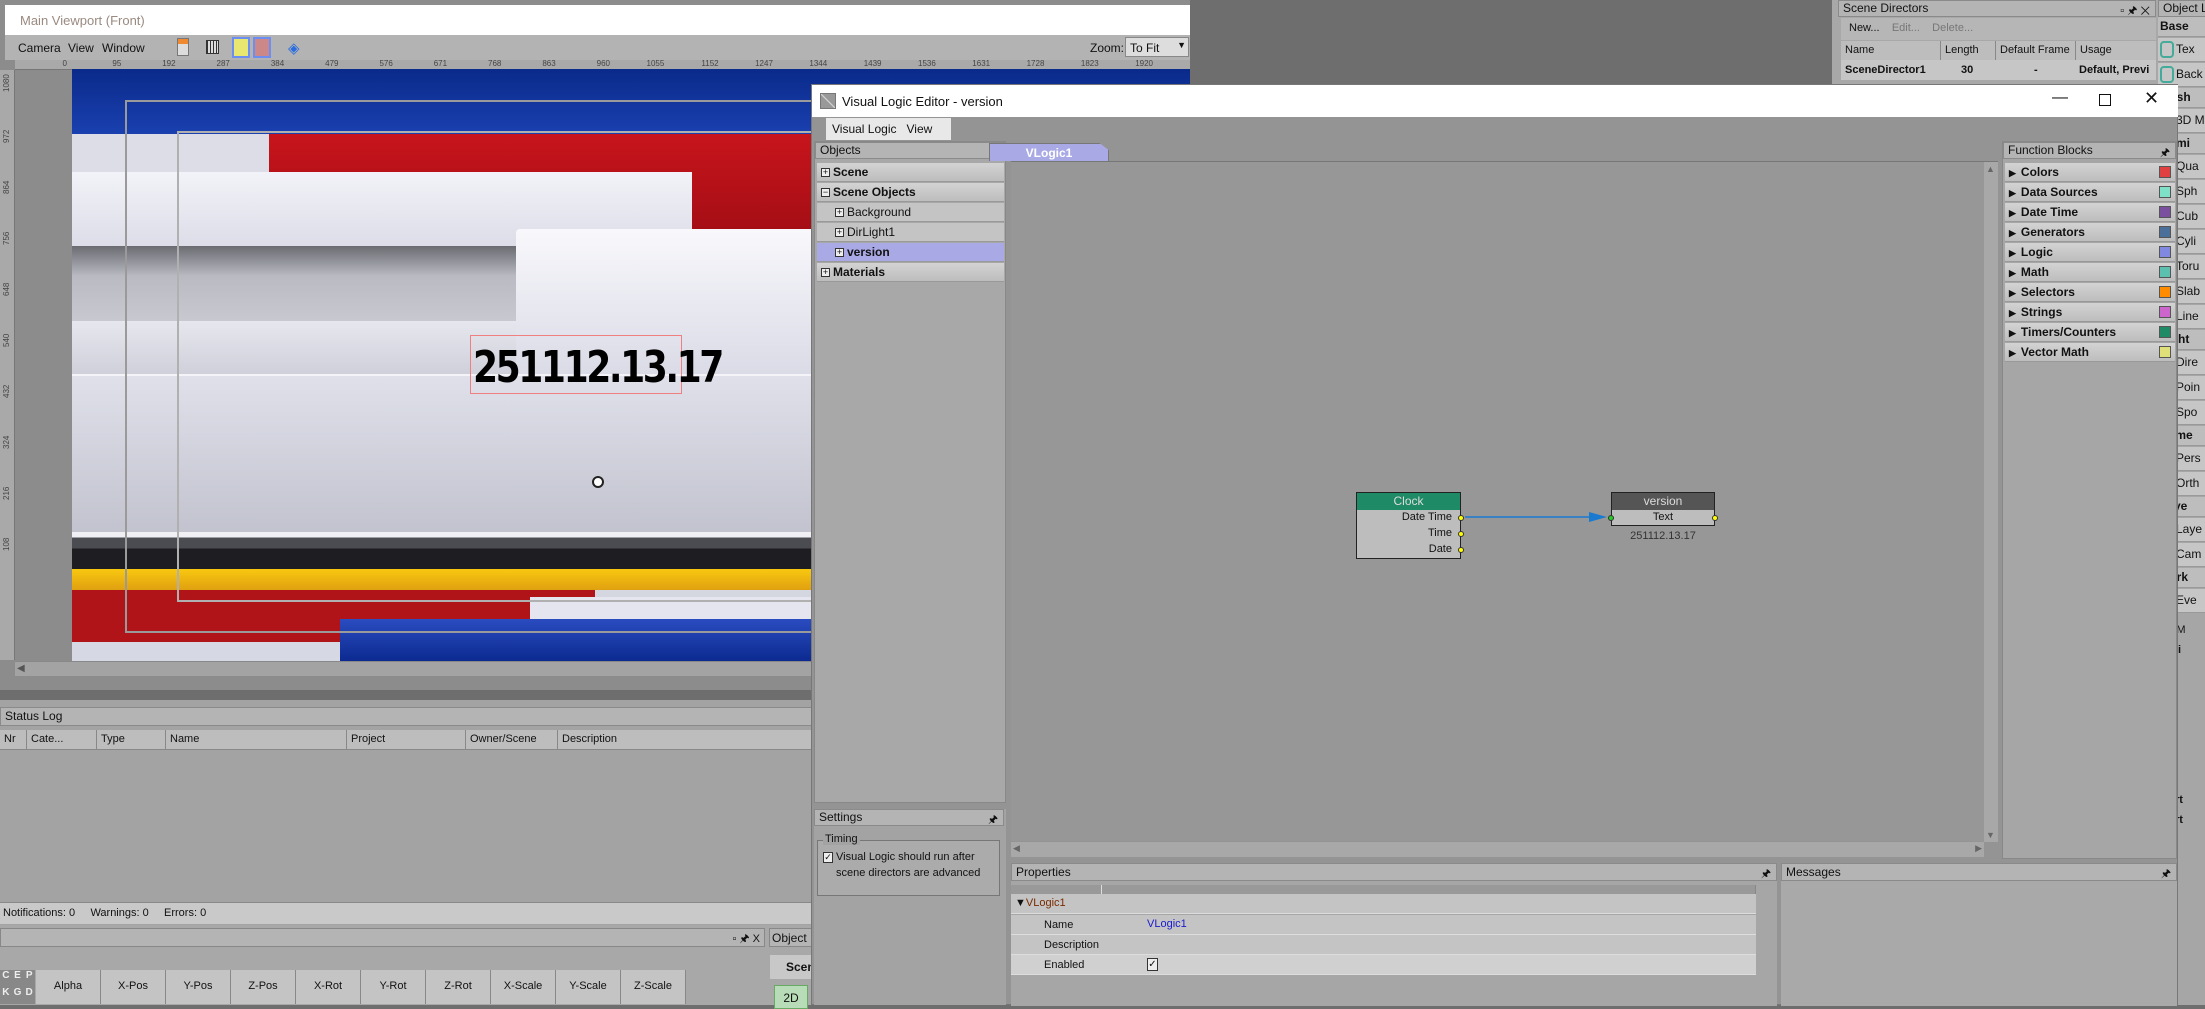 The height and width of the screenshot is (1009, 2205). What do you see at coordinates (1383, 904) in the screenshot?
I see `properties-group-row: ▼VLogic1` at bounding box center [1383, 904].